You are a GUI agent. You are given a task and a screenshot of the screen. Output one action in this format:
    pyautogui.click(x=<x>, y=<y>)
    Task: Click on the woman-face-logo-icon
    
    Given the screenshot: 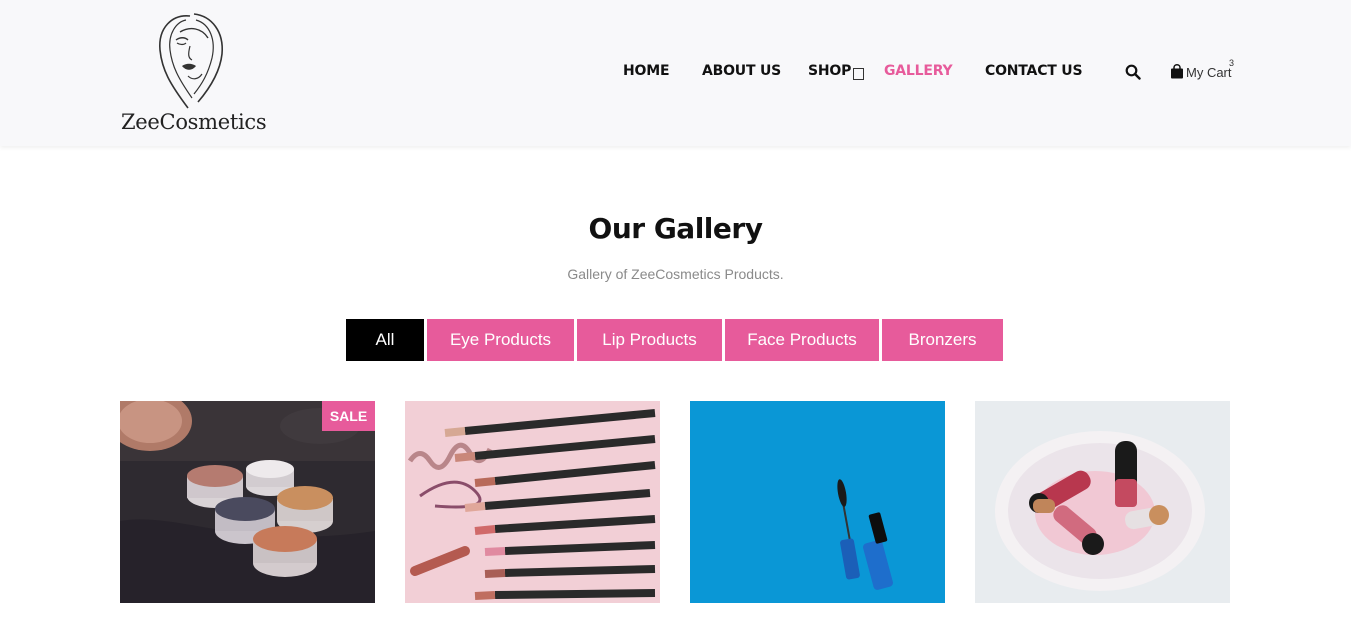 What is the action you would take?
    pyautogui.click(x=191, y=61)
    